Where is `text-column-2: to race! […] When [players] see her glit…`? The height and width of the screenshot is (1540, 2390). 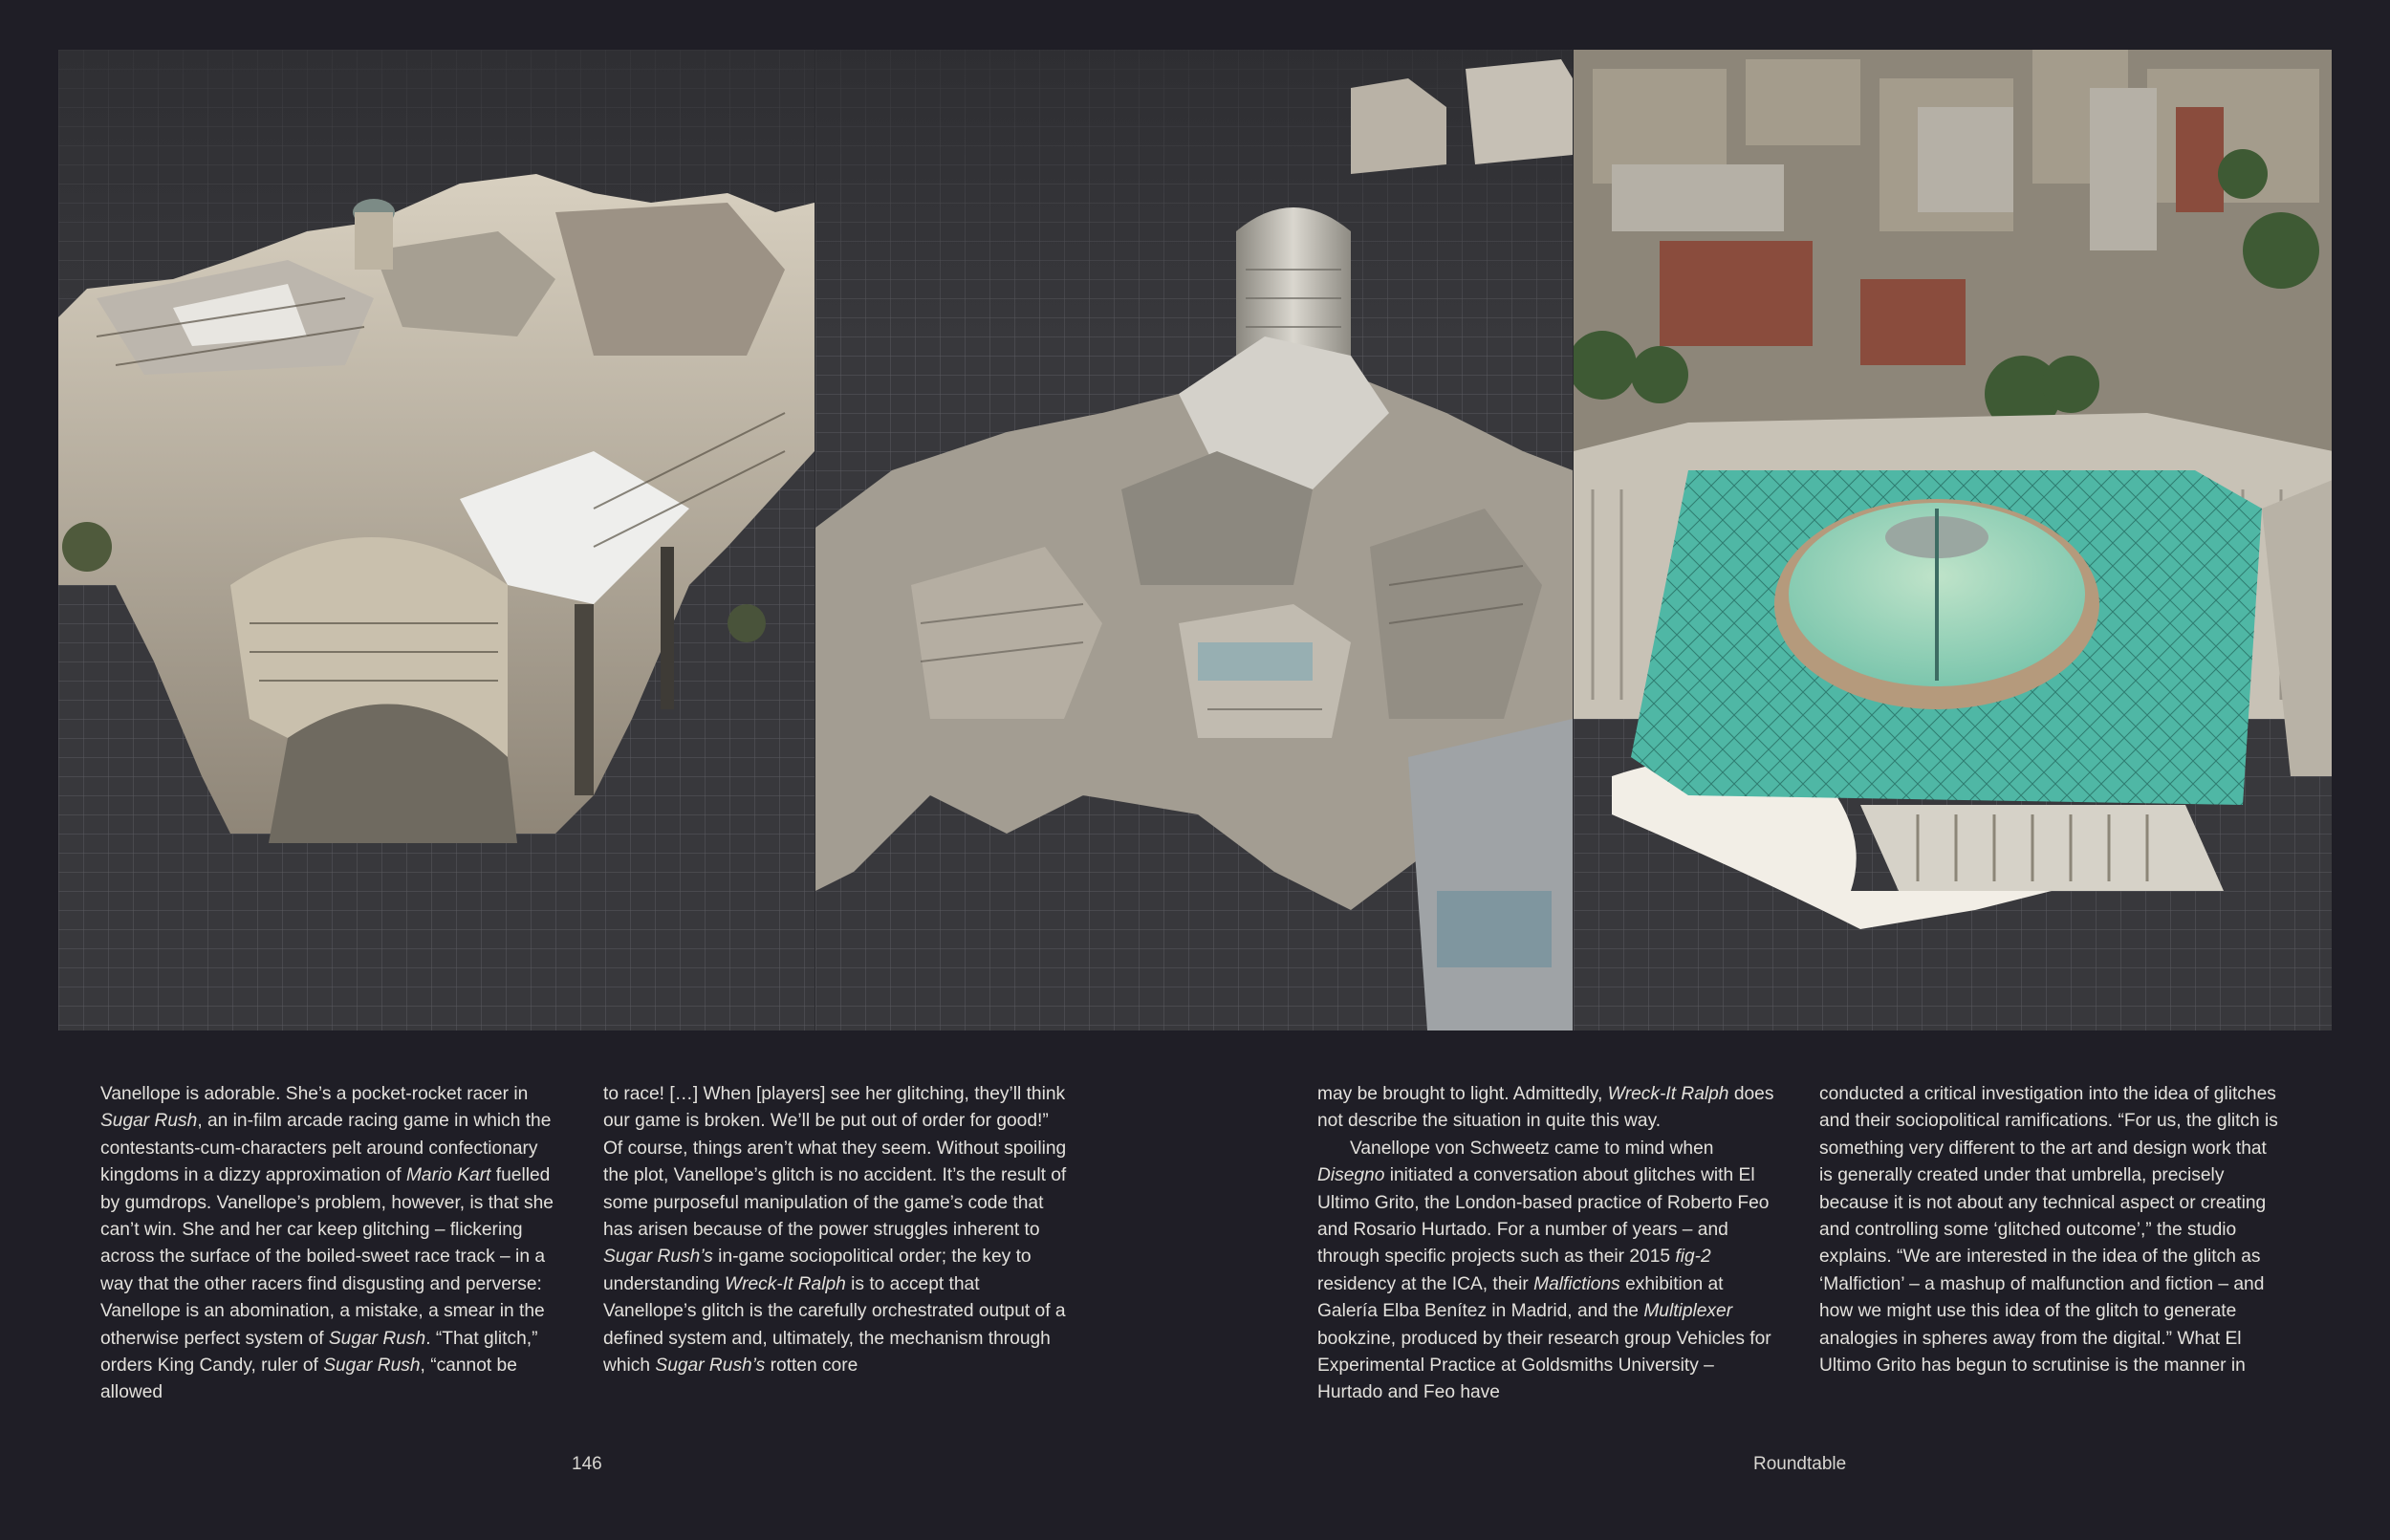
text-column-2: to race! […] When [players] see her glit… is located at coordinates (835, 1230).